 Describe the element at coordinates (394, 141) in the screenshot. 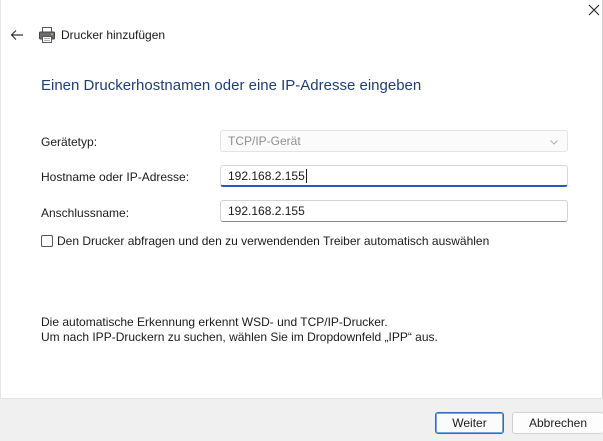

I see `device-type-select: TCP/IP-Gerät` at that location.